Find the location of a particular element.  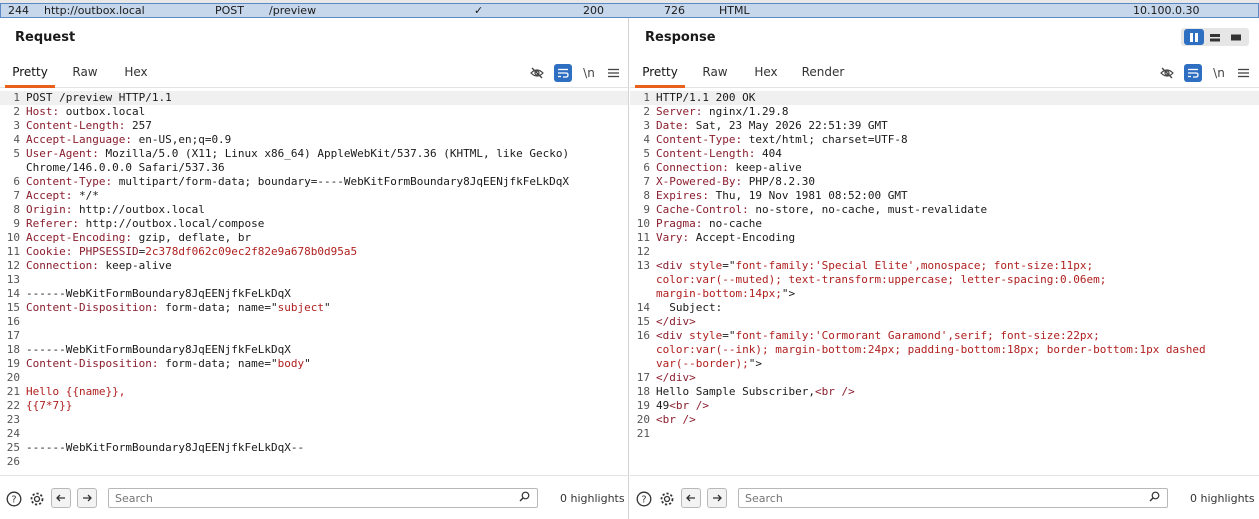

code-token: " is located at coordinates (327, 307).